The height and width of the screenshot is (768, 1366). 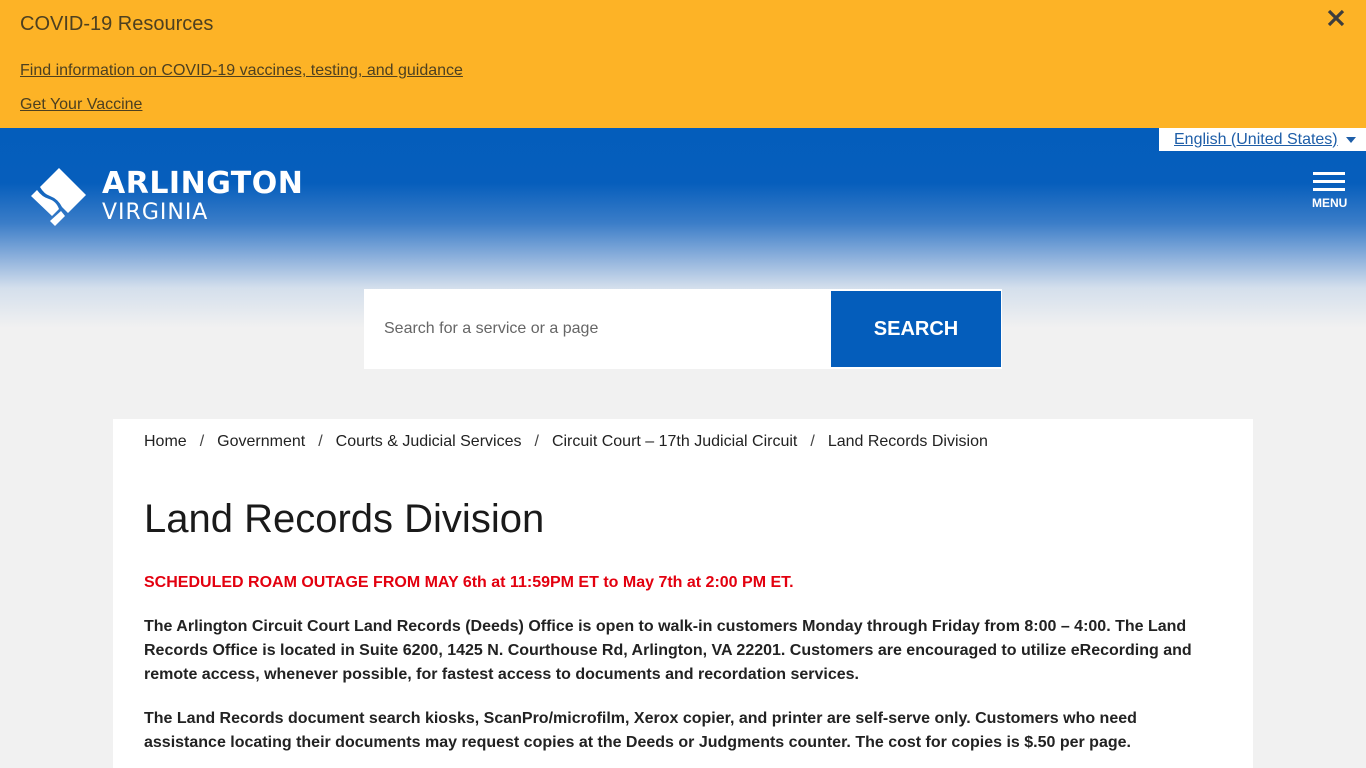 What do you see at coordinates (1330, 192) in the screenshot?
I see `menu-button: MENU` at bounding box center [1330, 192].